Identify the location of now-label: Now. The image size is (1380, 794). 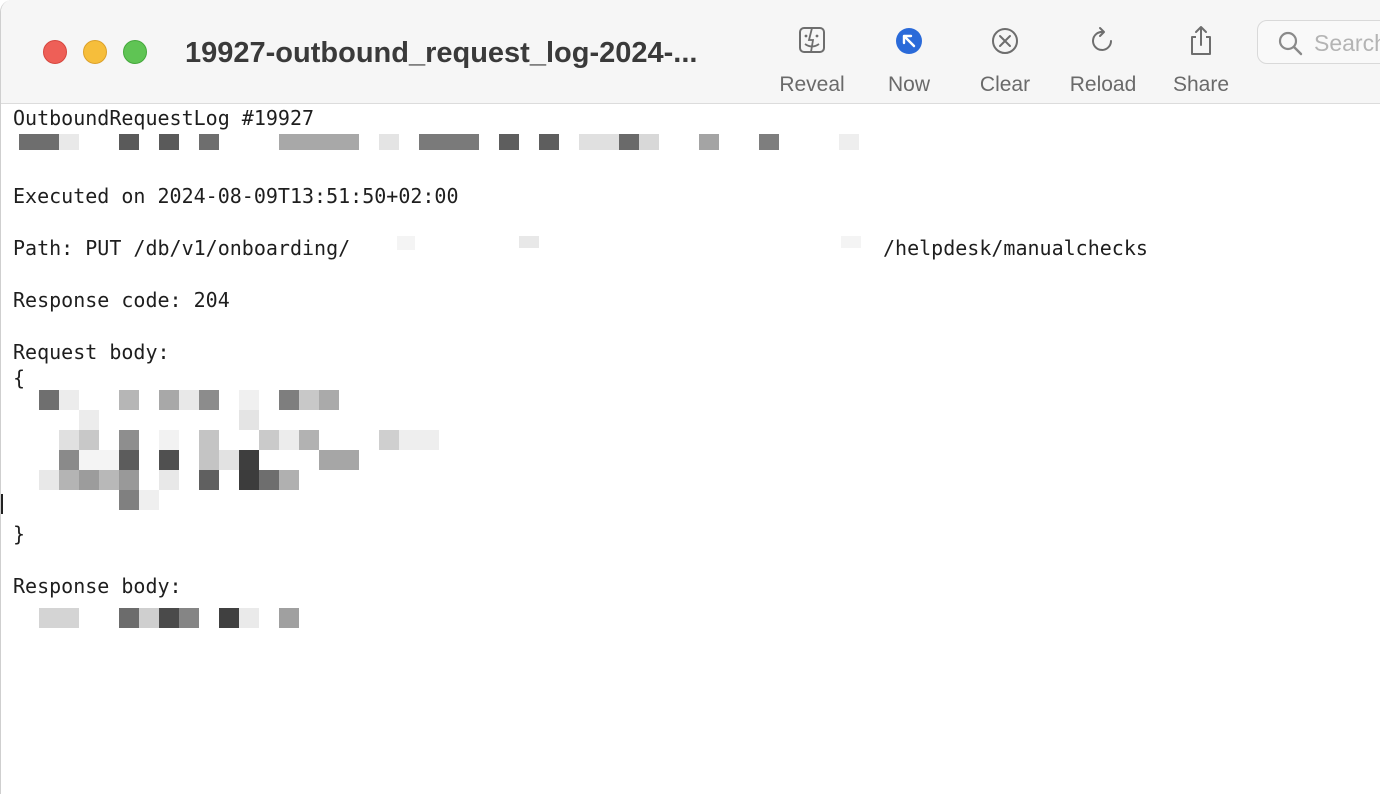
(908, 84).